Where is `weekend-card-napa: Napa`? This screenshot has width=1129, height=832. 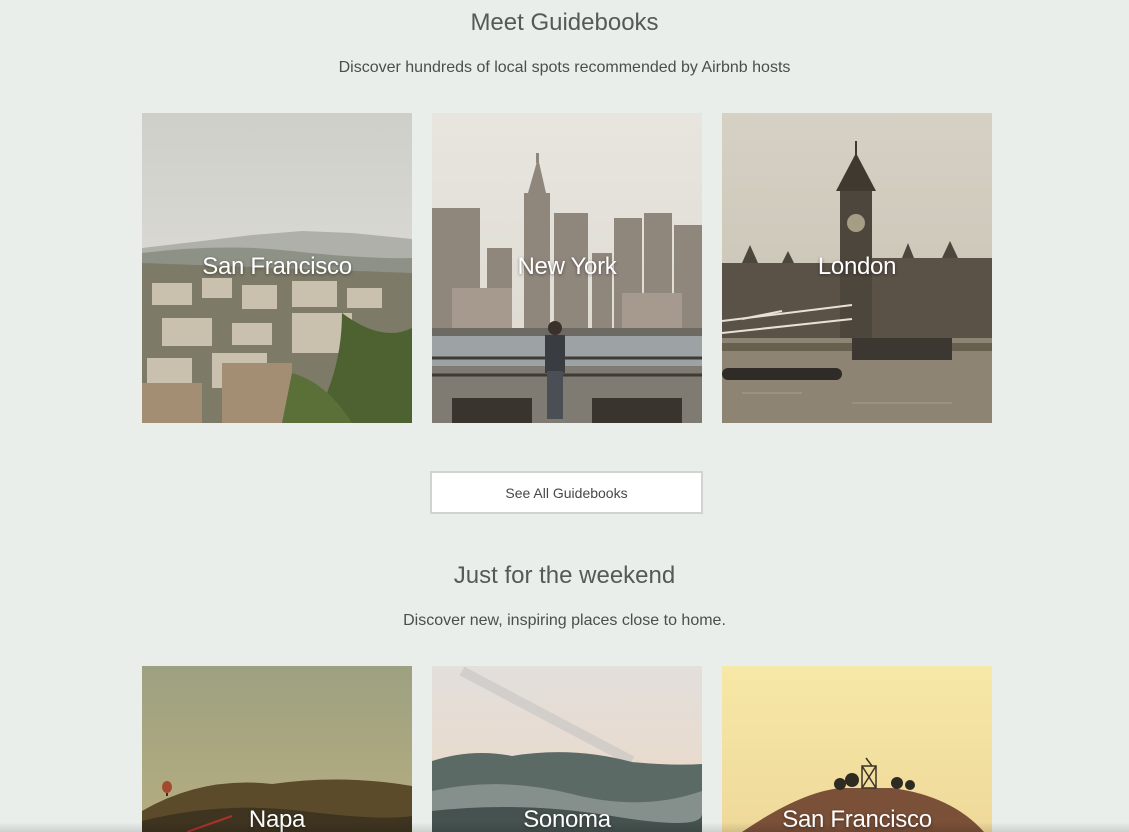
weekend-card-napa: Napa is located at coordinates (277, 749).